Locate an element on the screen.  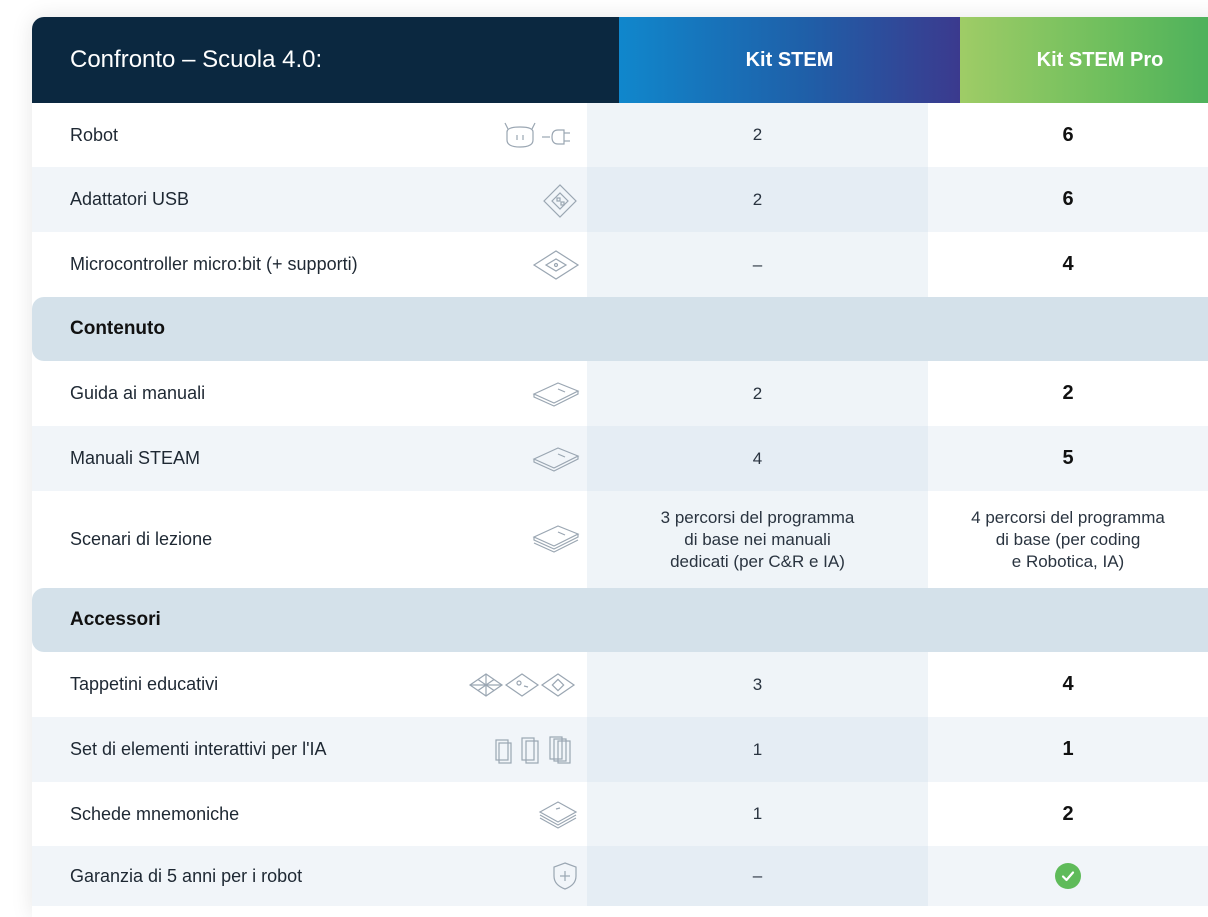
row-label: Adattatori USB is located at coordinates (130, 199).